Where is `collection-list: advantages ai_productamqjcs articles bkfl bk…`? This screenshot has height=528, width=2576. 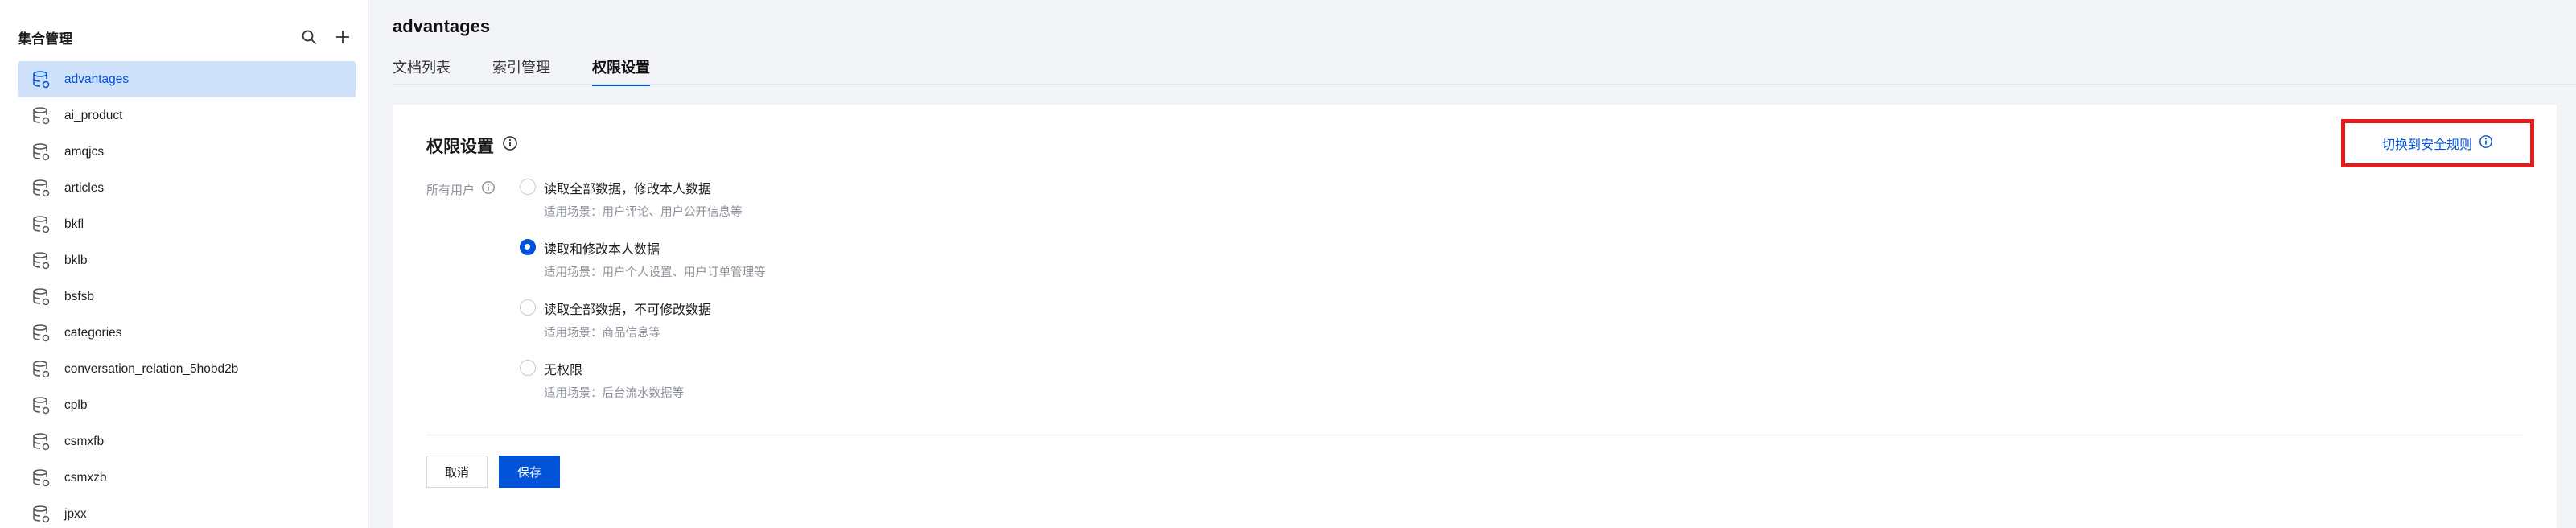 collection-list: advantages ai_productamqjcs articles bkfl bk… is located at coordinates (187, 294).